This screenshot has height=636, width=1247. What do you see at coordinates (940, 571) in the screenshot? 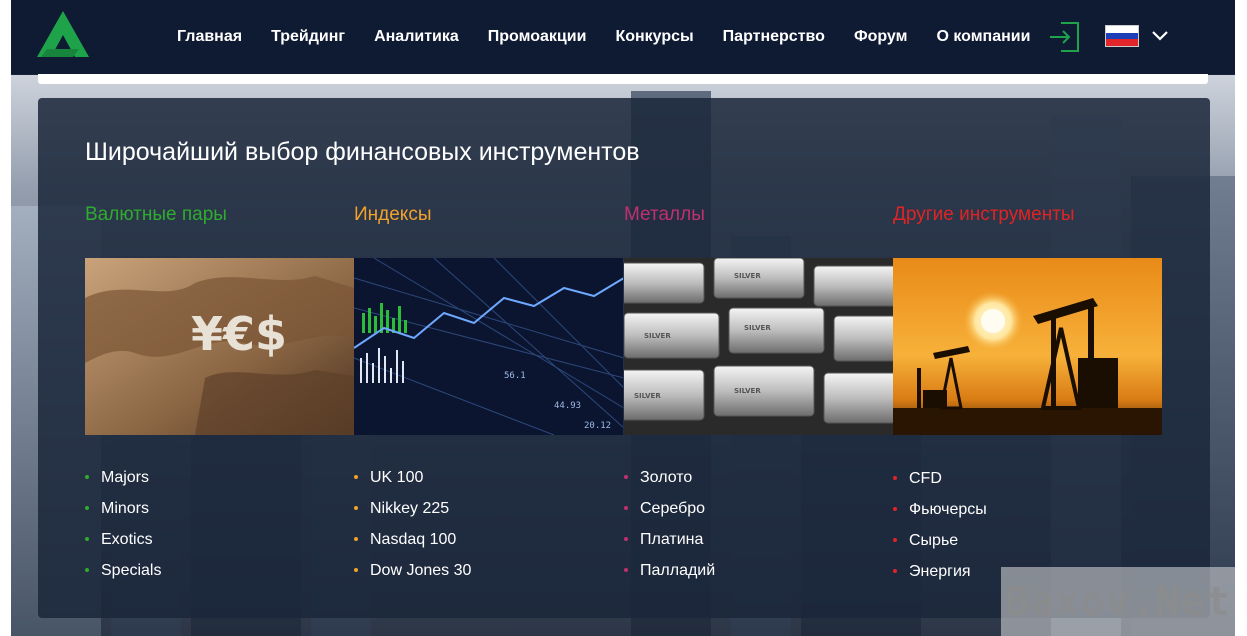
I see `list-item-label: Энергия` at bounding box center [940, 571].